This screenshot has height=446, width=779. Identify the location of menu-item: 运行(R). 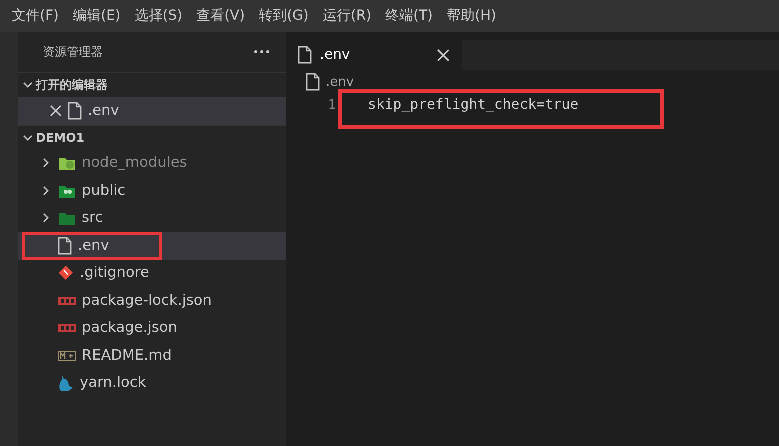
(347, 16).